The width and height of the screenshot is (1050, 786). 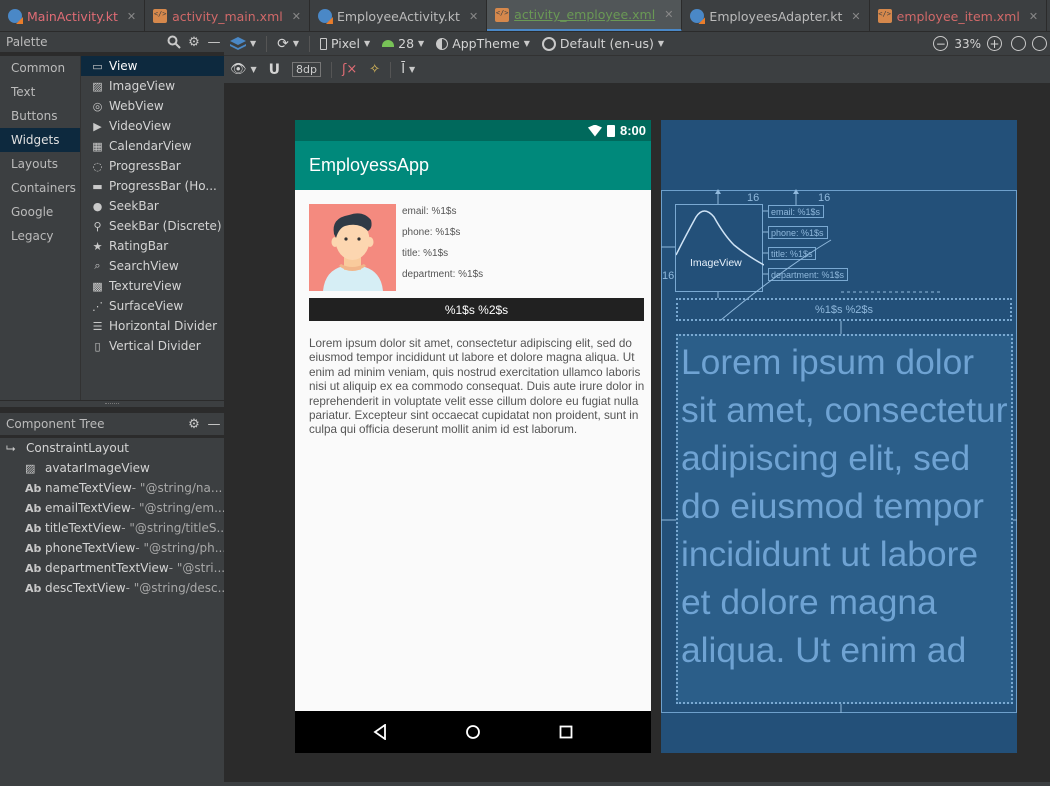 I want to click on palette-widget: ▭ View, so click(x=152, y=66).